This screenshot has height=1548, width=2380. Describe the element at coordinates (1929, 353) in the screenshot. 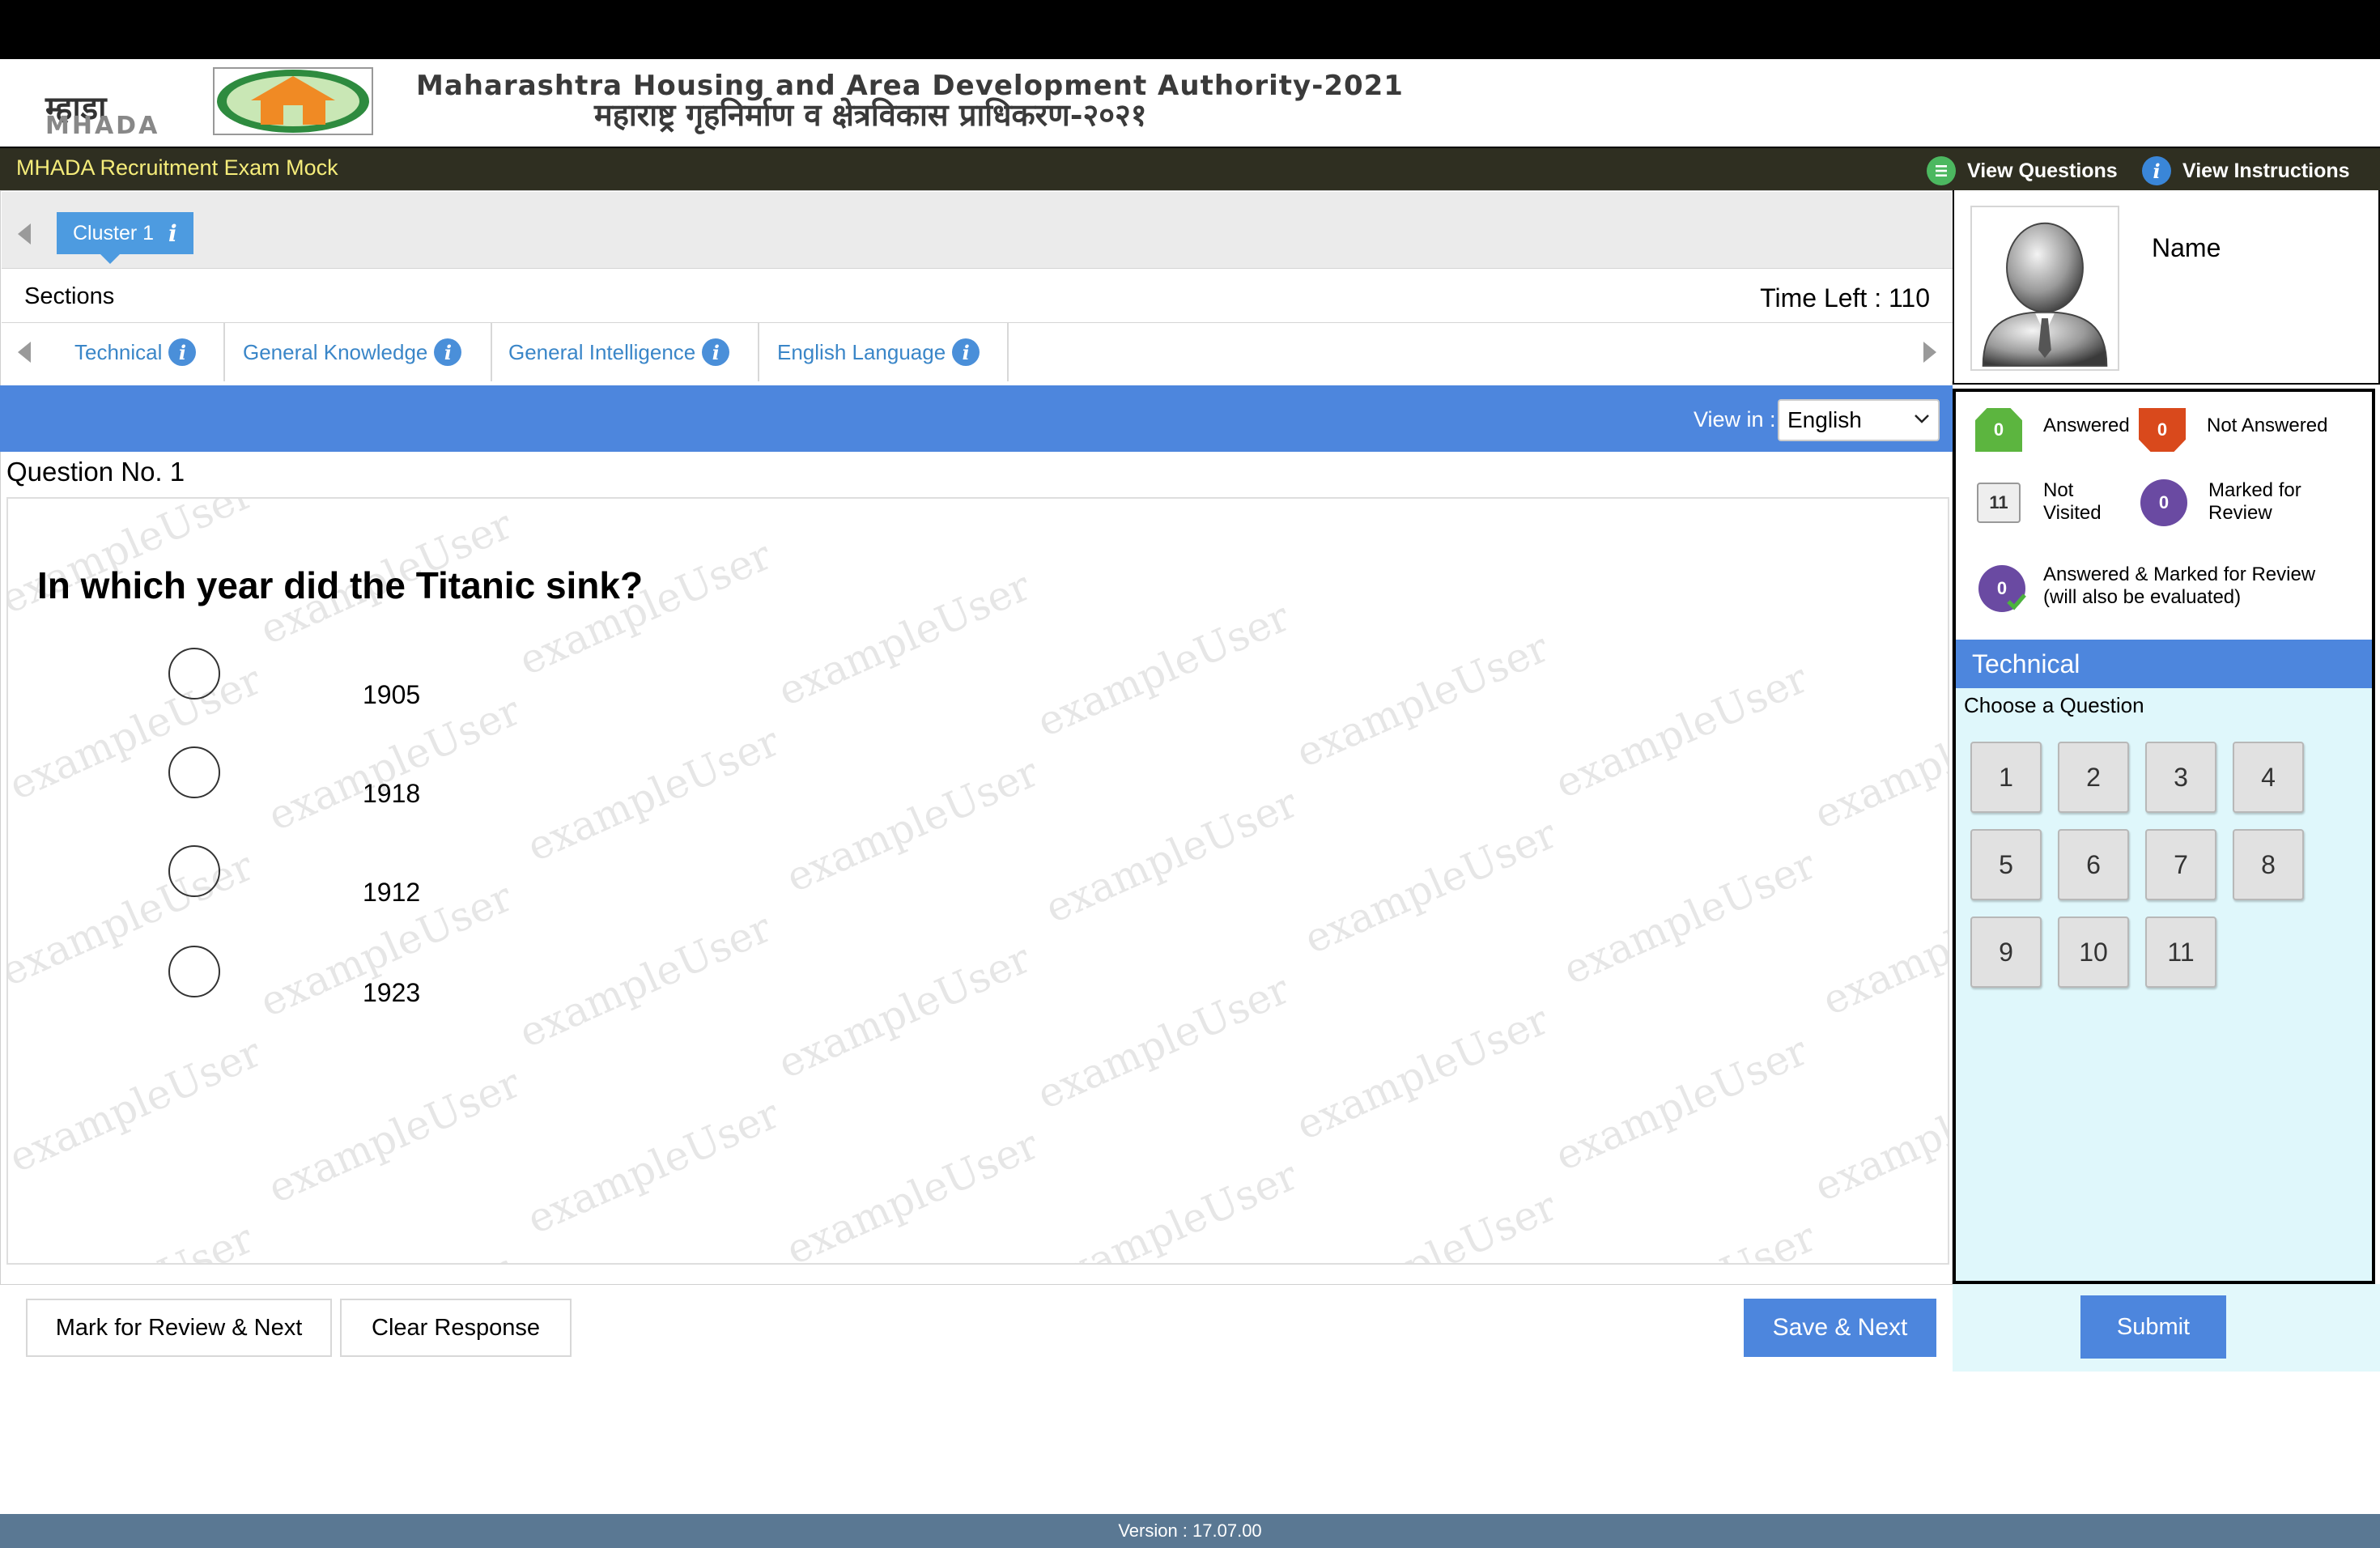

I see `sections-scroll-right-icon` at that location.